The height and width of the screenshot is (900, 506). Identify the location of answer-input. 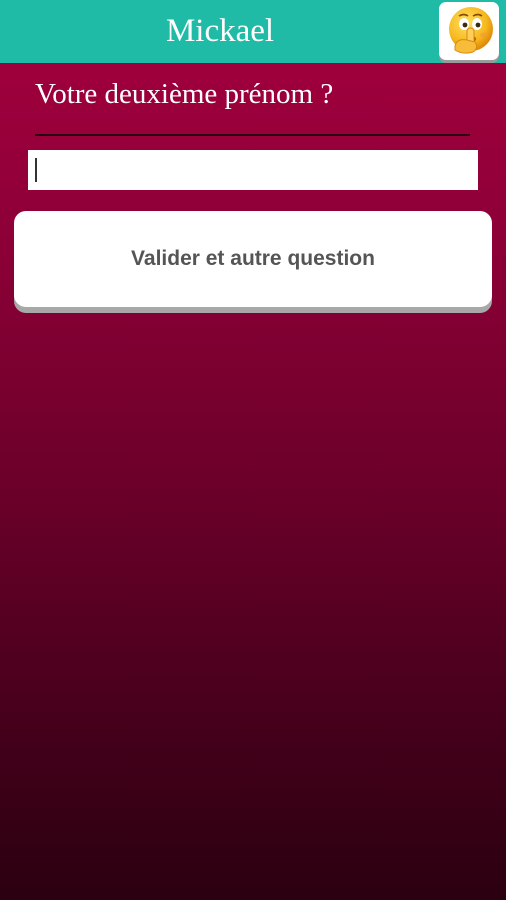
(253, 170).